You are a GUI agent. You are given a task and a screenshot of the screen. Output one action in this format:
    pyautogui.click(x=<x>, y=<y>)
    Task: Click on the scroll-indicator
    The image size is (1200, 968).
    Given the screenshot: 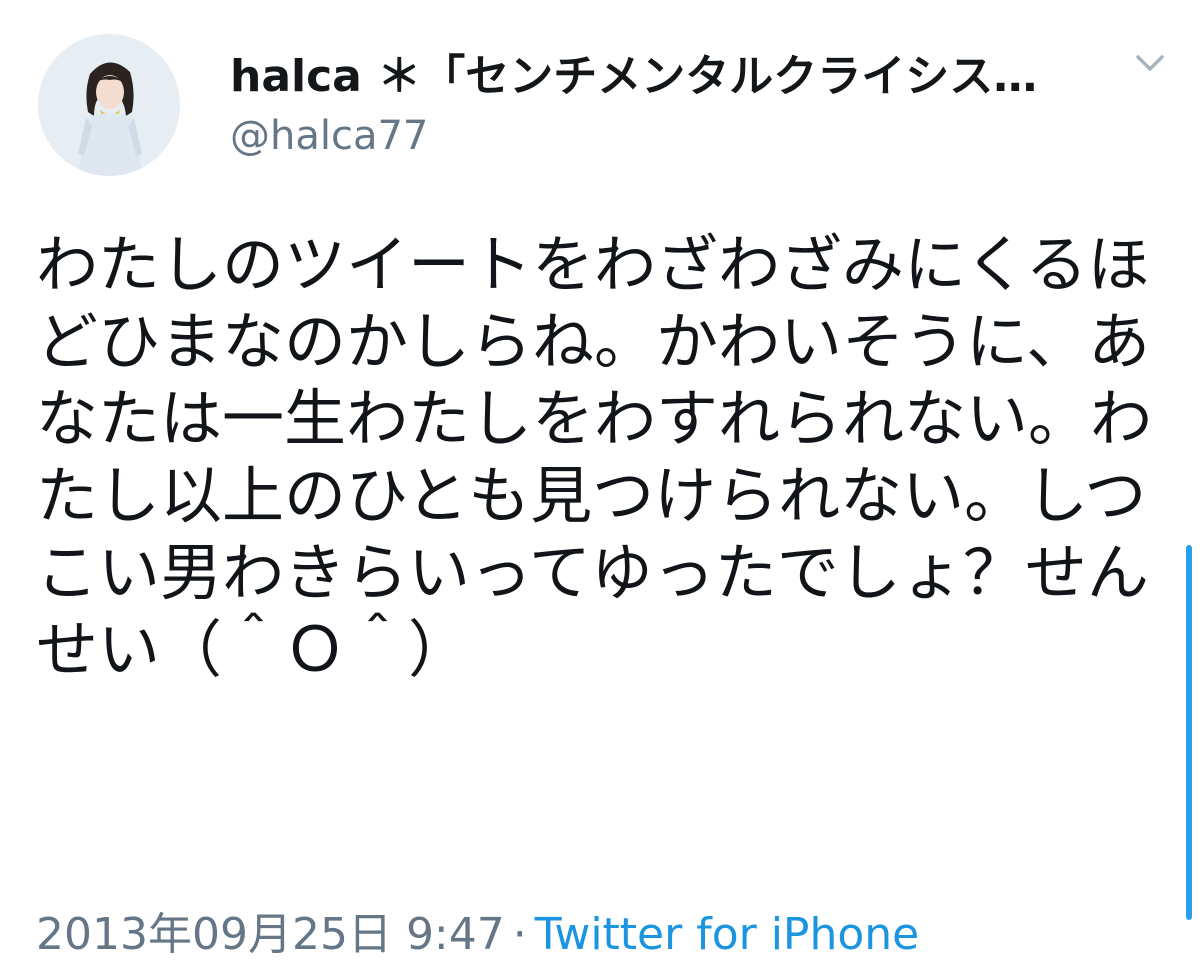 What is the action you would take?
    pyautogui.click(x=1189, y=732)
    